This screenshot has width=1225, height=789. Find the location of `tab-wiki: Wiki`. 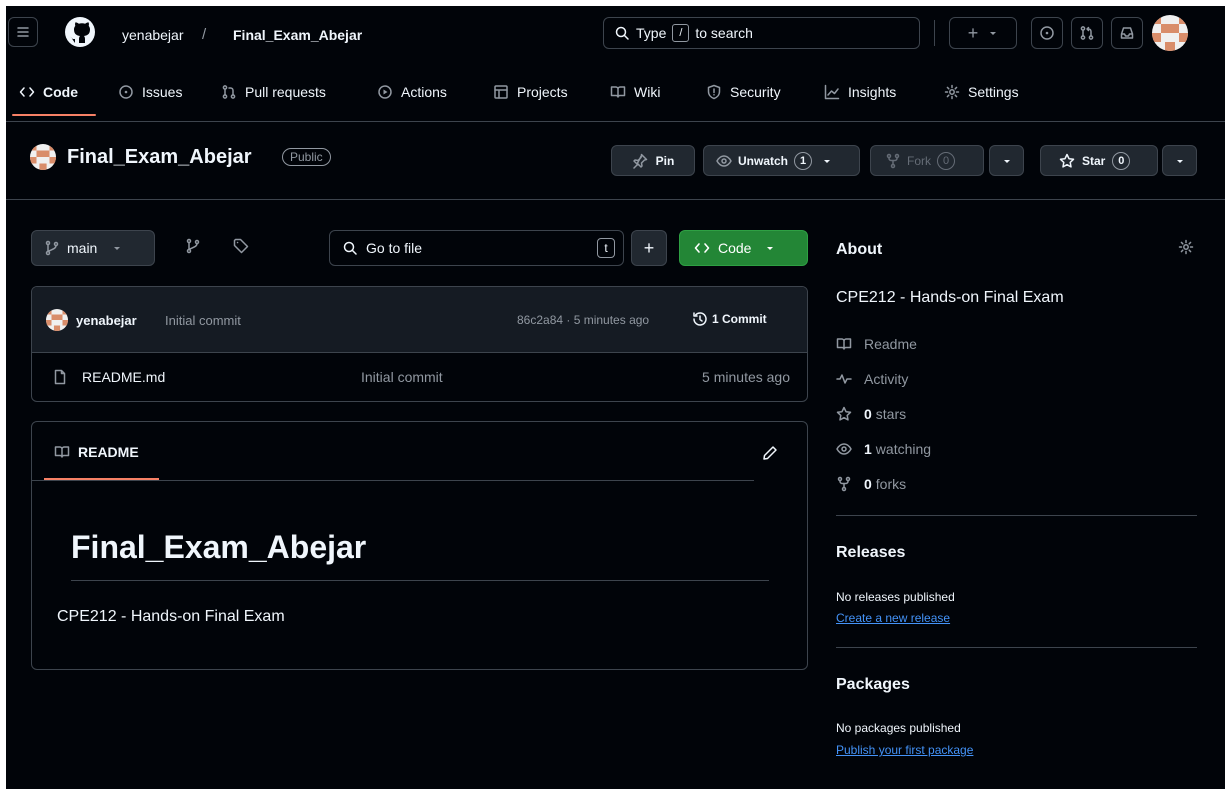

tab-wiki: Wiki is located at coordinates (635, 92).